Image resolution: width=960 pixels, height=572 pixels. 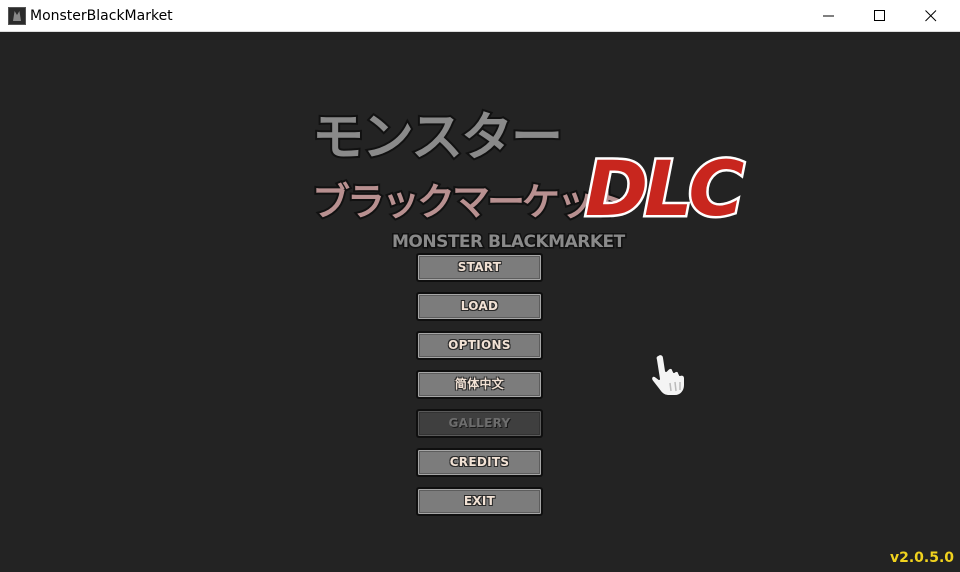 I want to click on close-icon, so click(x=931, y=16).